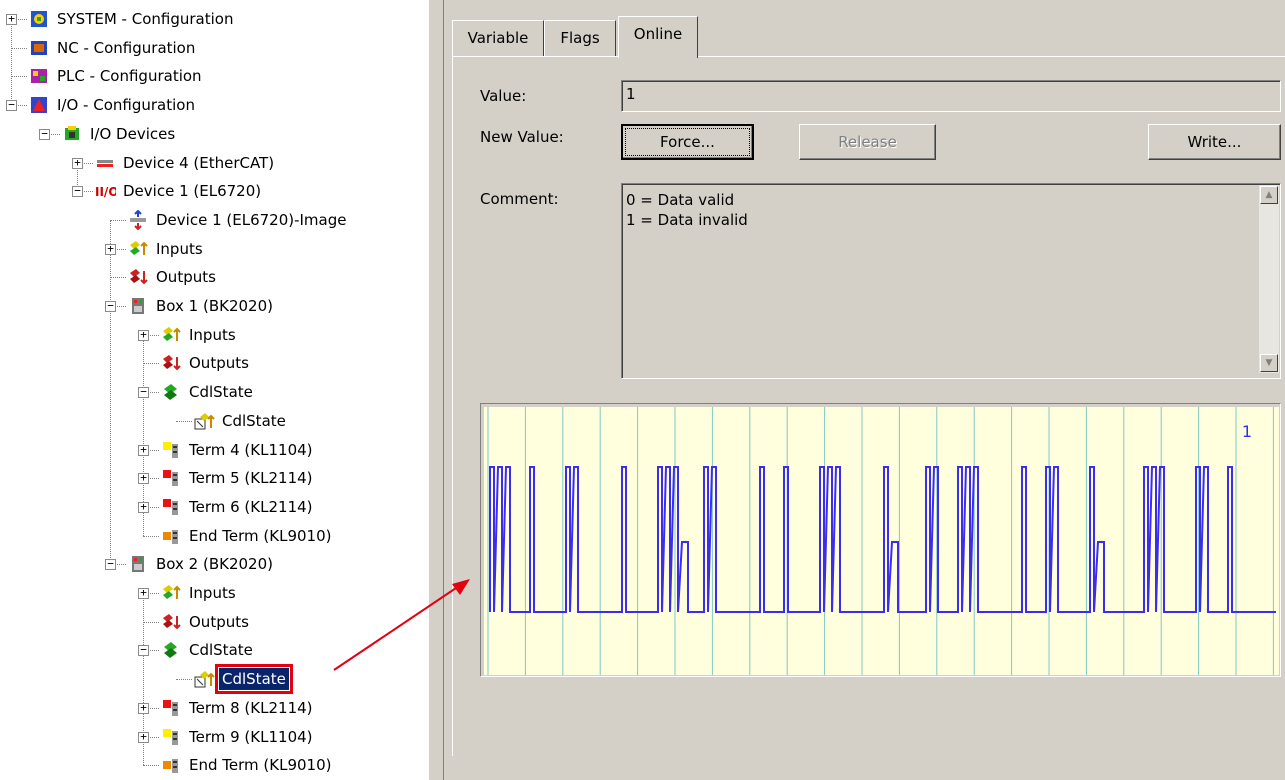 The width and height of the screenshot is (1285, 780). What do you see at coordinates (170, 392) in the screenshot?
I see `state-icon` at bounding box center [170, 392].